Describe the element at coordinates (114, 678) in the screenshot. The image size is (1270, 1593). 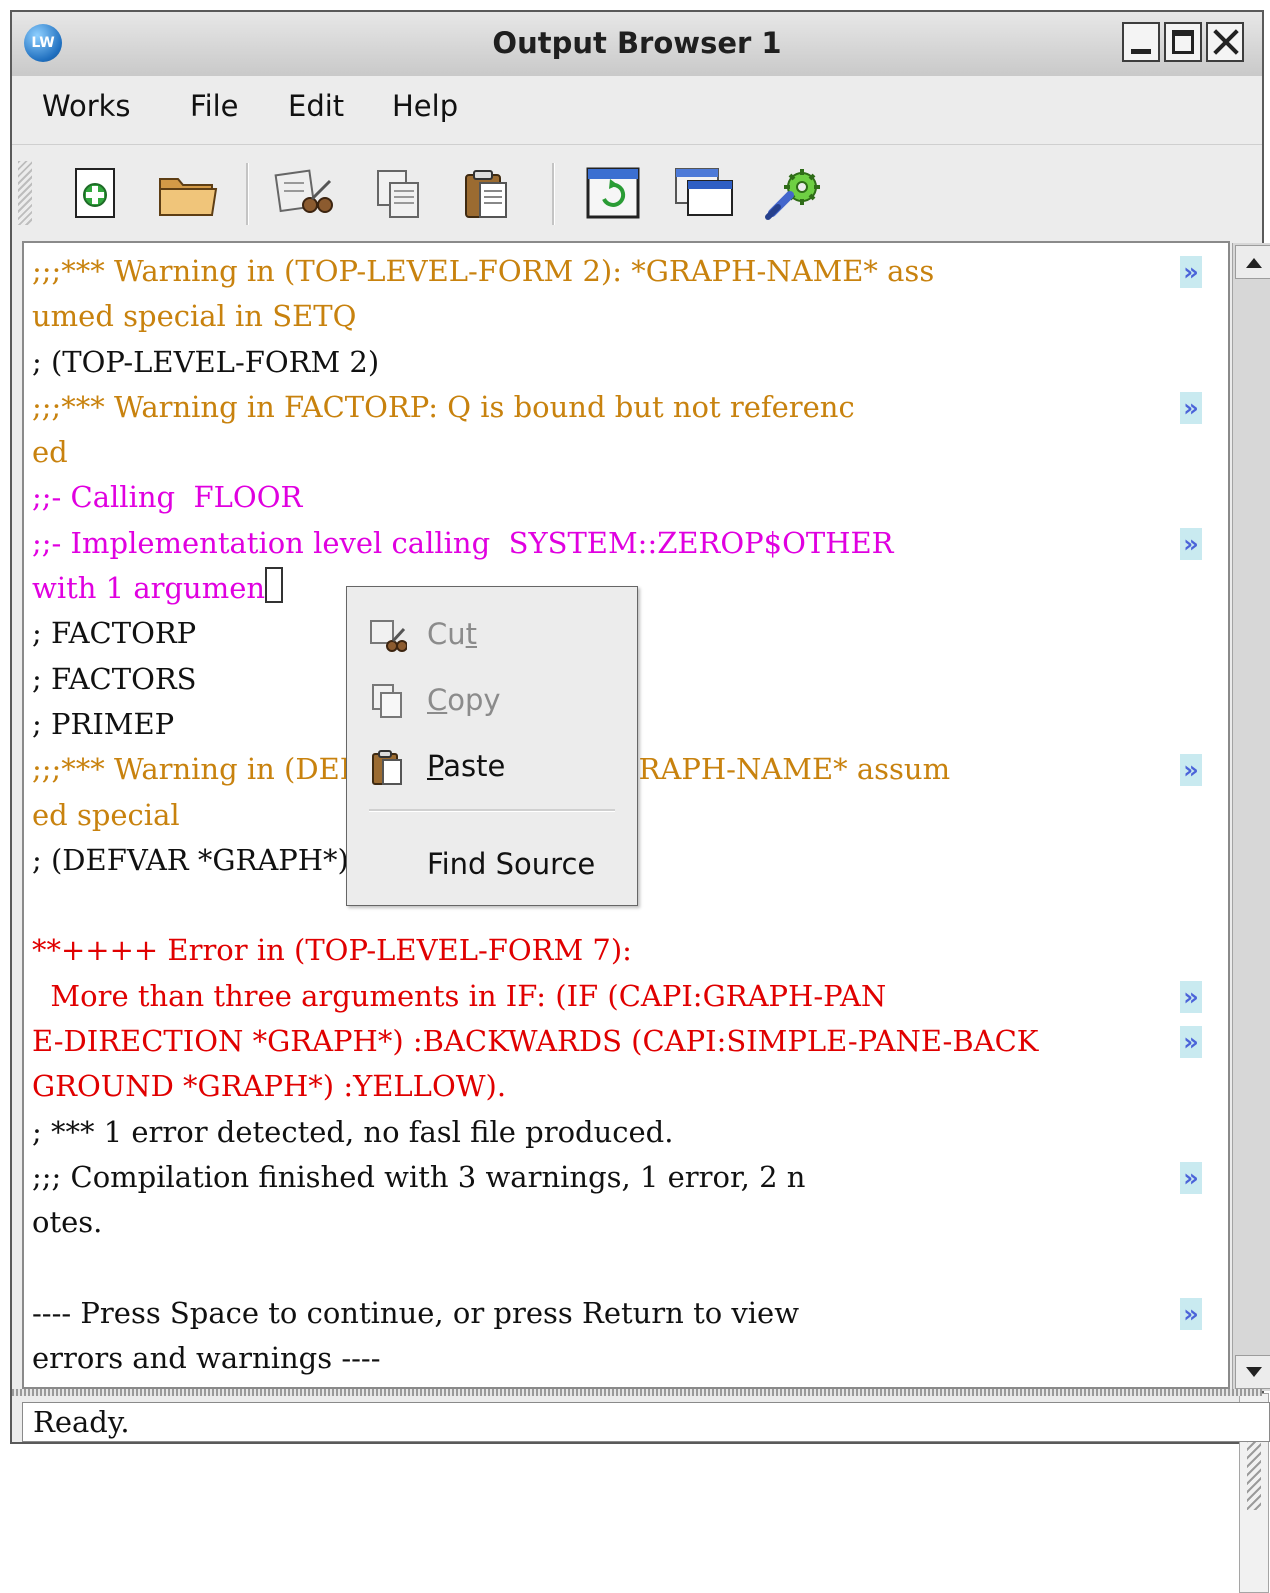
I see `output-line-text: ; FACTORS` at that location.